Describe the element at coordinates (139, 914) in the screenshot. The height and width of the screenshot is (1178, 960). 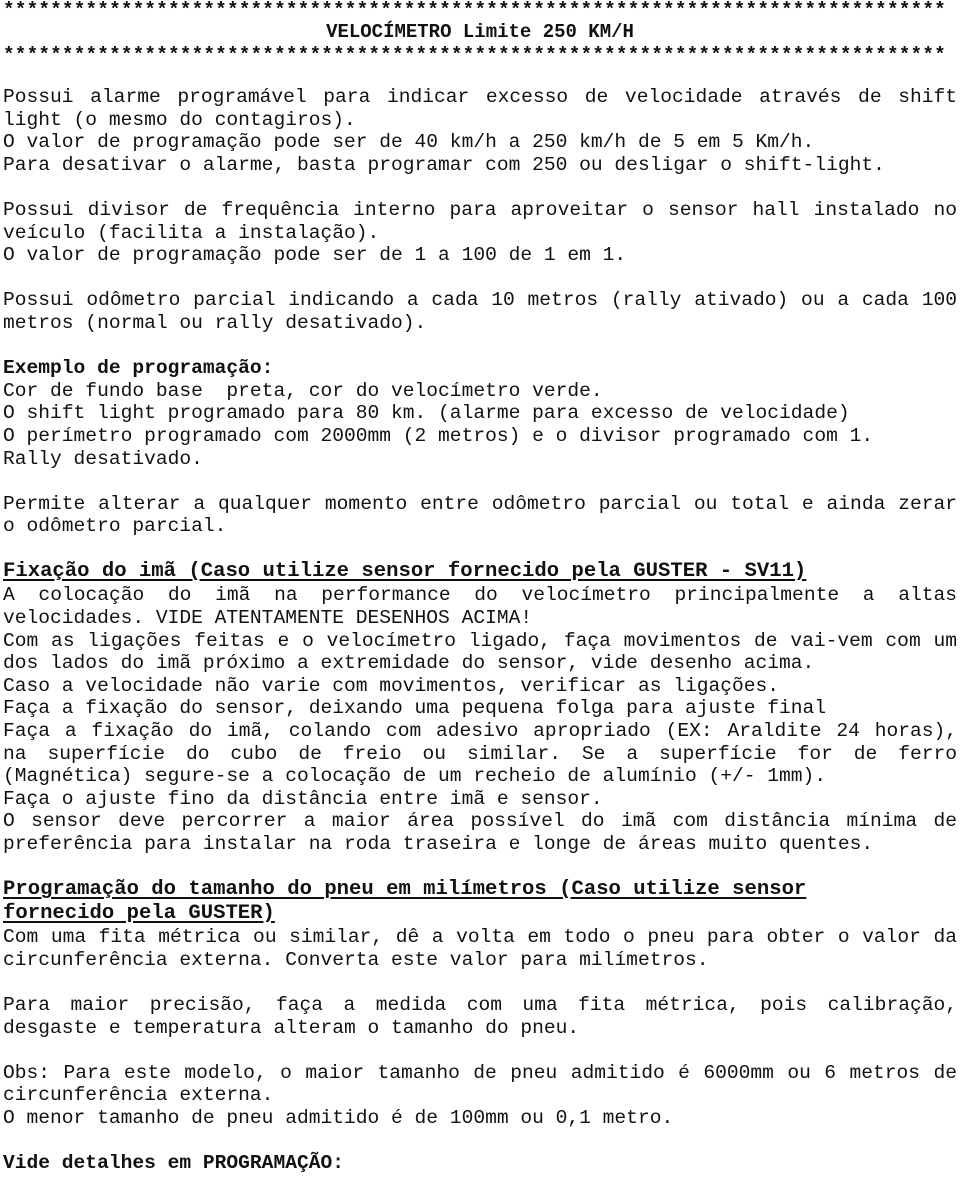
I see `tire-heading-line-2: fornecido pela GUSTER)` at that location.